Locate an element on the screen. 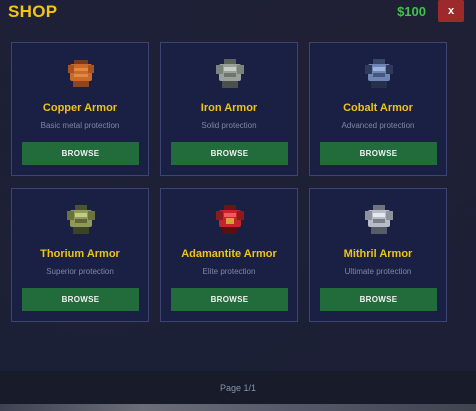 The width and height of the screenshot is (476, 411). shop-title: SHOP is located at coordinates (33, 11).